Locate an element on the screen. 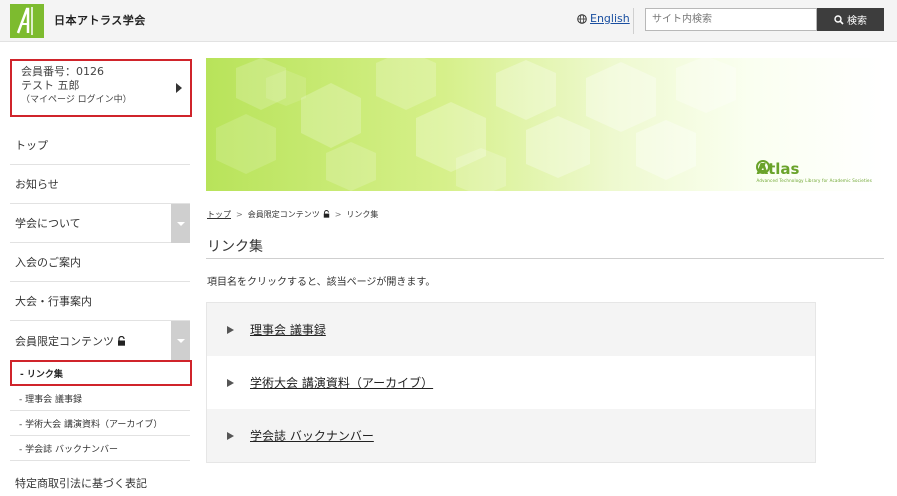 The height and width of the screenshot is (496, 897). language-switch: English is located at coordinates (603, 18).